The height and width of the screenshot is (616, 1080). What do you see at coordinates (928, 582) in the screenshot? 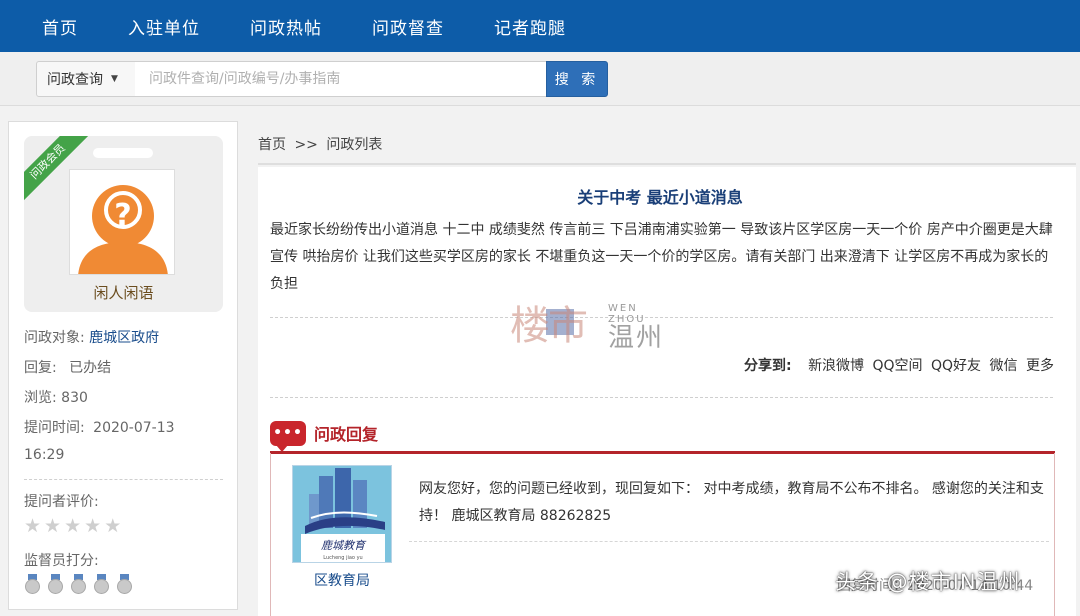
I see `toutiao-watermark: 头条 @楼市IN温州` at bounding box center [928, 582].